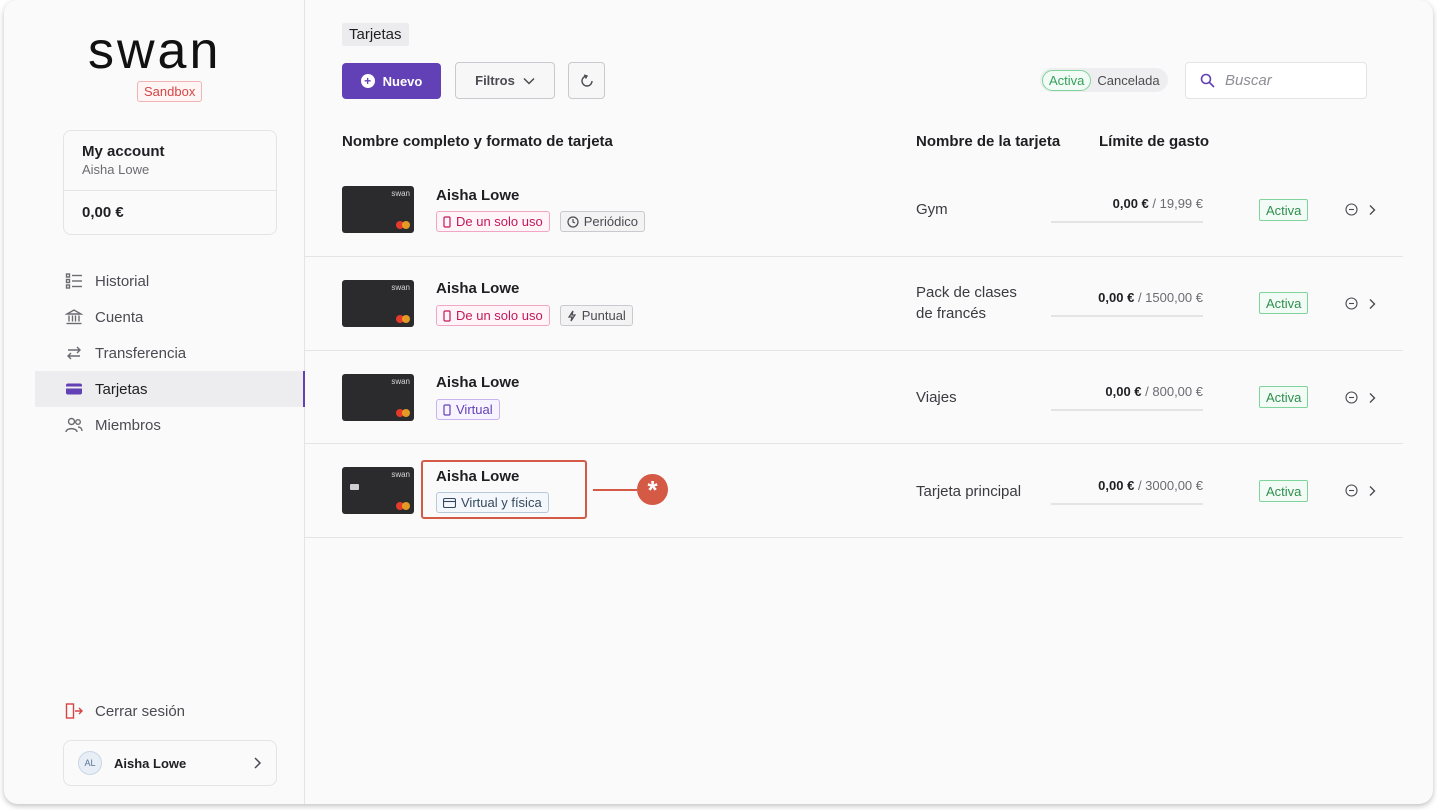  I want to click on search-placeholder: Buscar, so click(1248, 80).